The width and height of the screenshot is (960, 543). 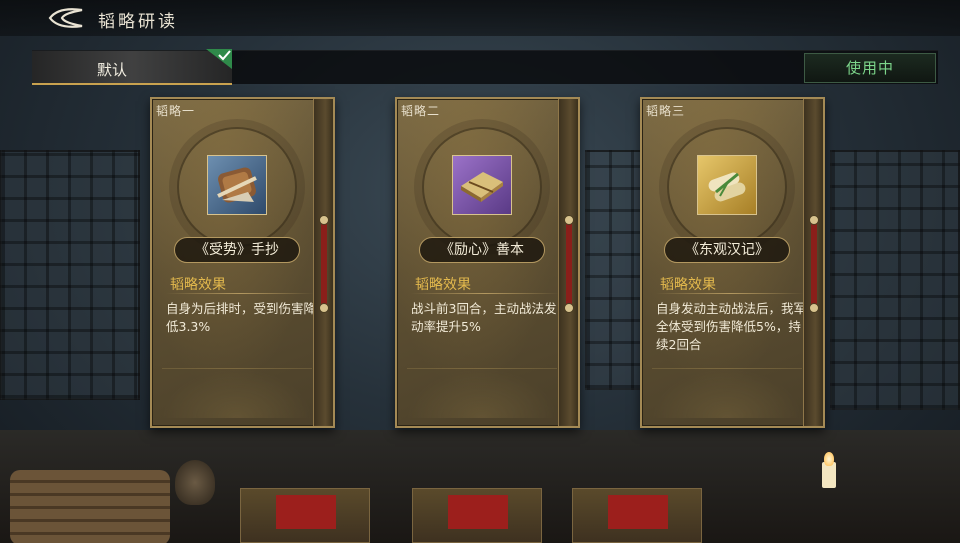 I want to click on bamboo-scrolls-icon, so click(x=727, y=187).